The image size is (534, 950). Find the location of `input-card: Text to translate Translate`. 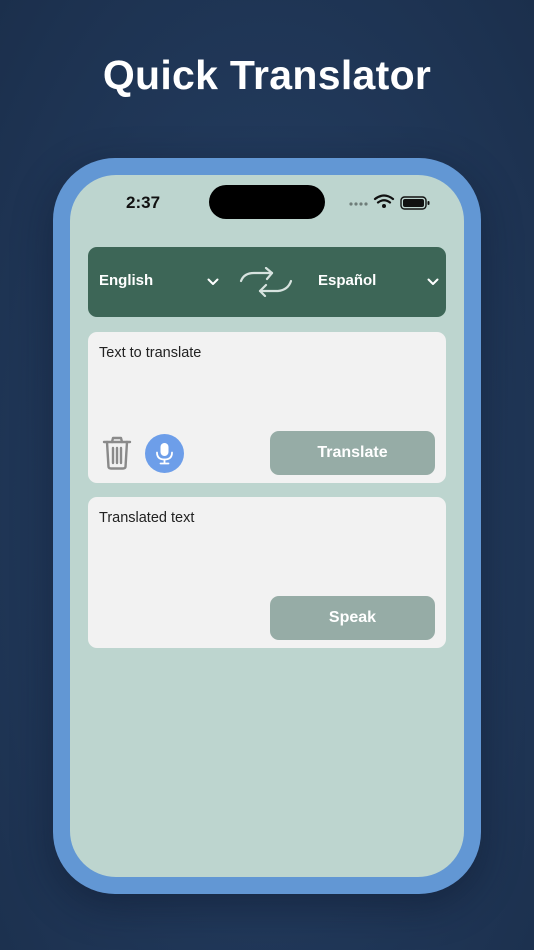

input-card: Text to translate Translate is located at coordinates (267, 407).